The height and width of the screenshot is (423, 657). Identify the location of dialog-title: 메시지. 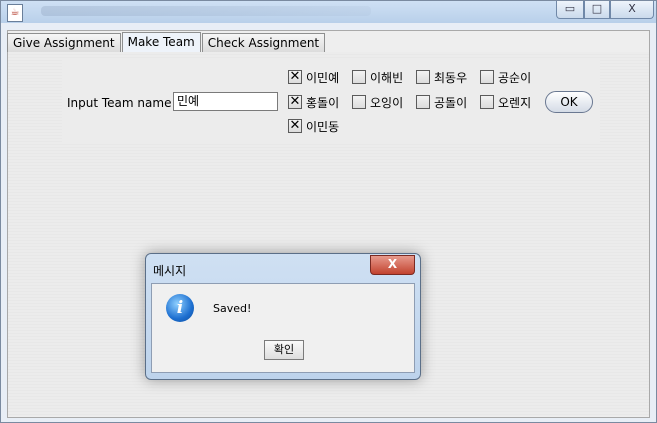
(170, 271).